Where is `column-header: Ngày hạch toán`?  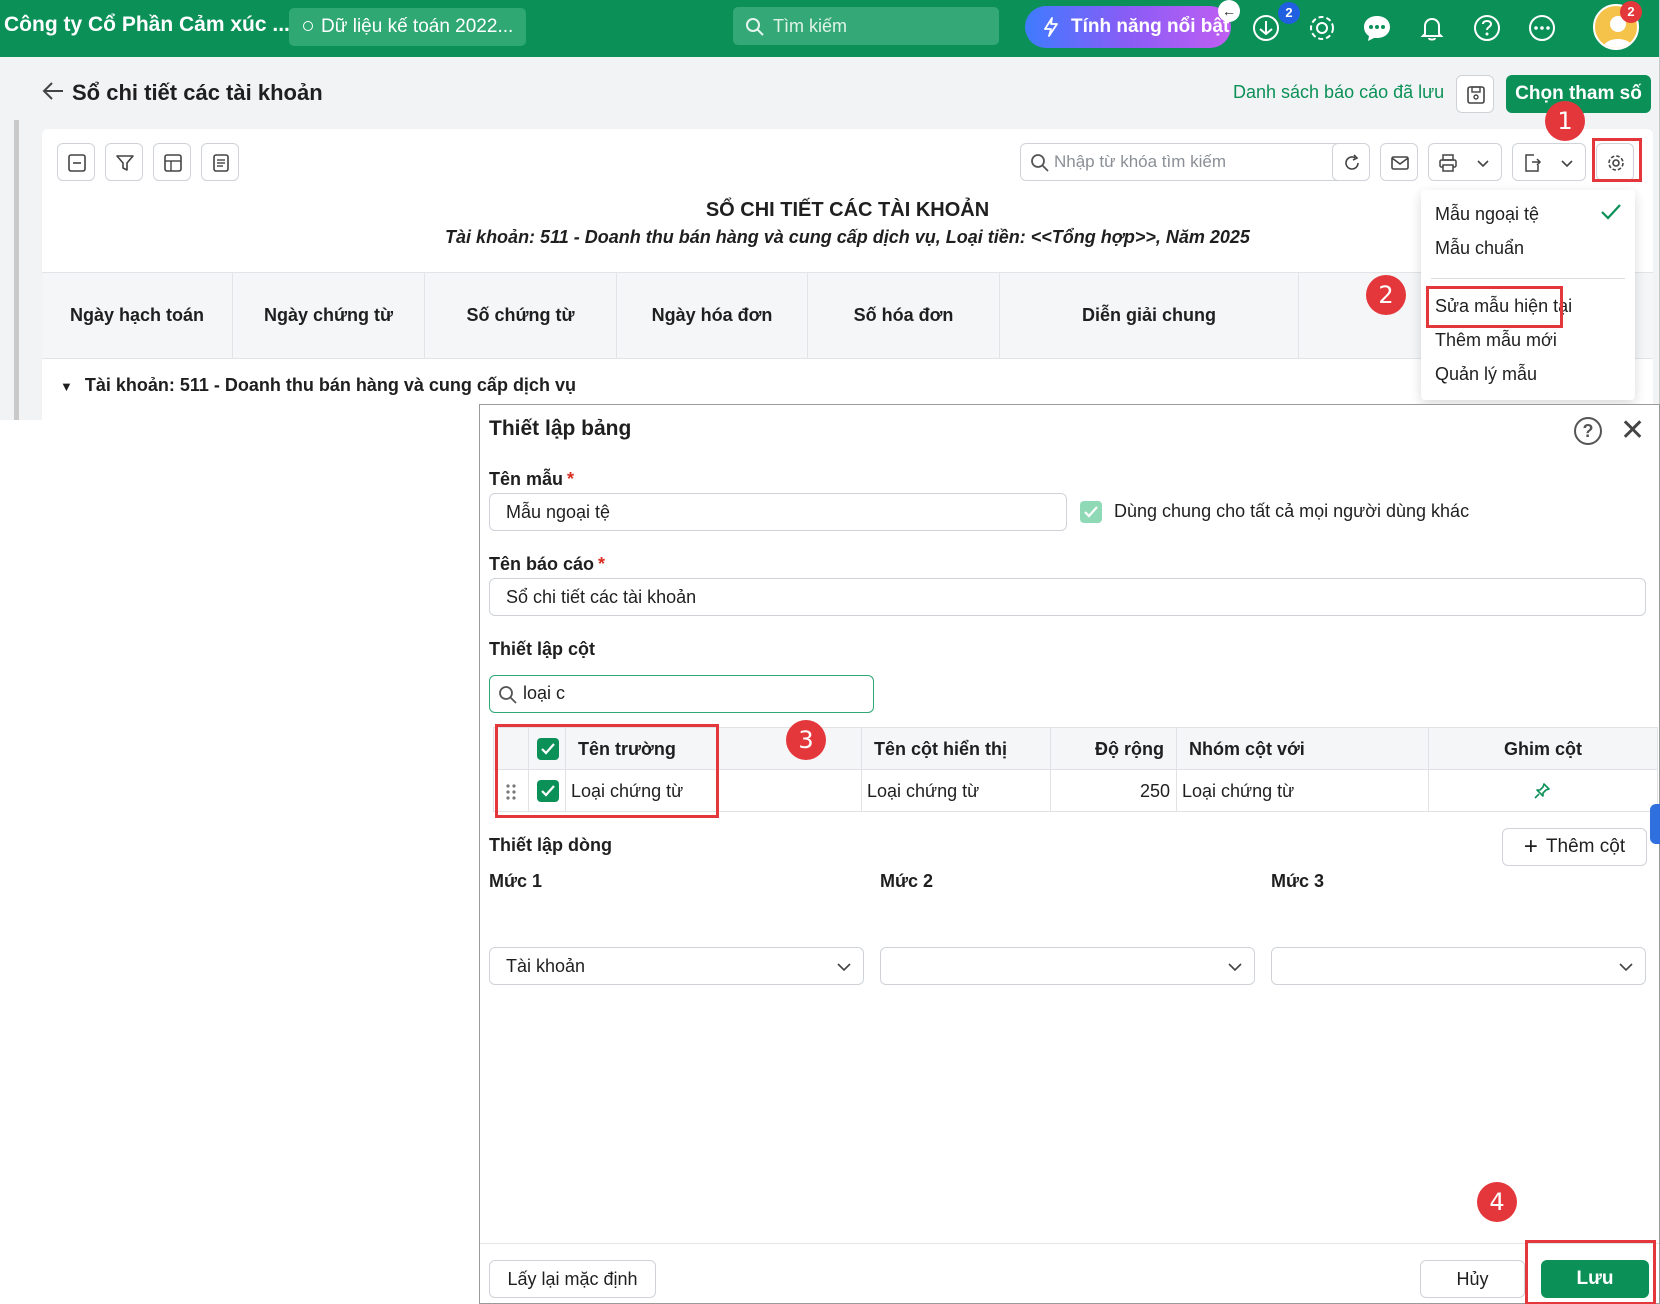 column-header: Ngày hạch toán is located at coordinates (137, 315).